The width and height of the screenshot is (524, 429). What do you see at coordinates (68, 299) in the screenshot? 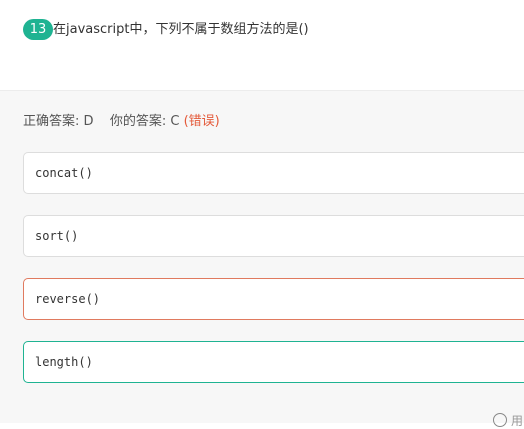
I see `option-c-text: reverse()` at bounding box center [68, 299].